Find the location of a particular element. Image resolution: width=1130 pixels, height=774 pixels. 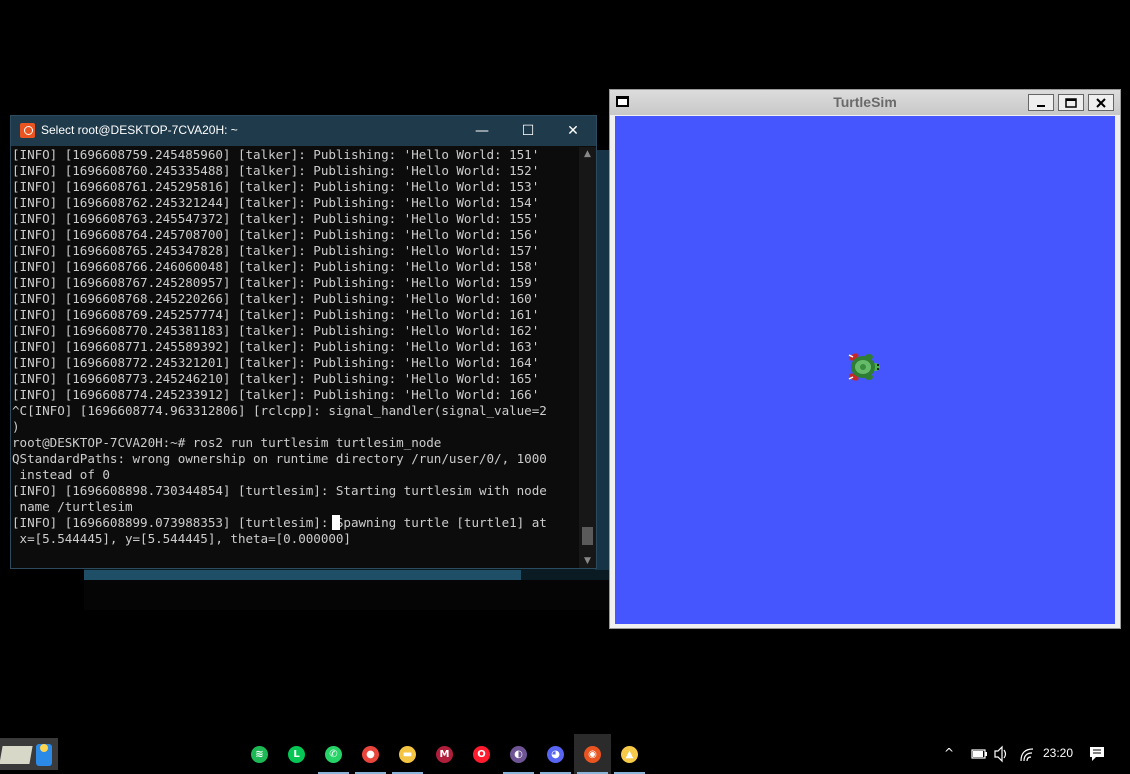

terminal-minimize-button: — is located at coordinates (482, 131).